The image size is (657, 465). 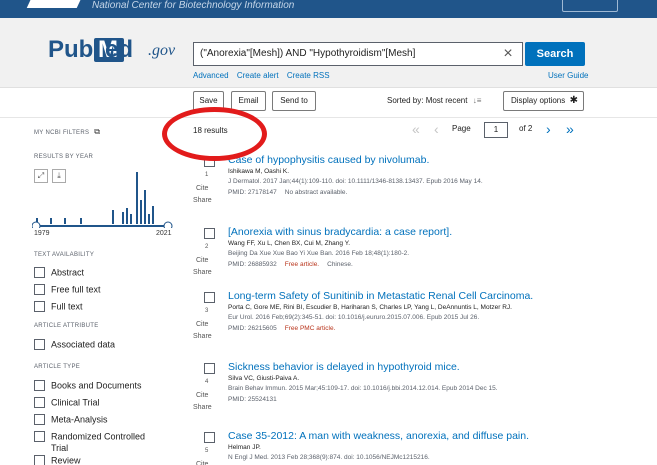 What do you see at coordinates (340, 264) in the screenshot?
I see `result-note: Chinese.` at bounding box center [340, 264].